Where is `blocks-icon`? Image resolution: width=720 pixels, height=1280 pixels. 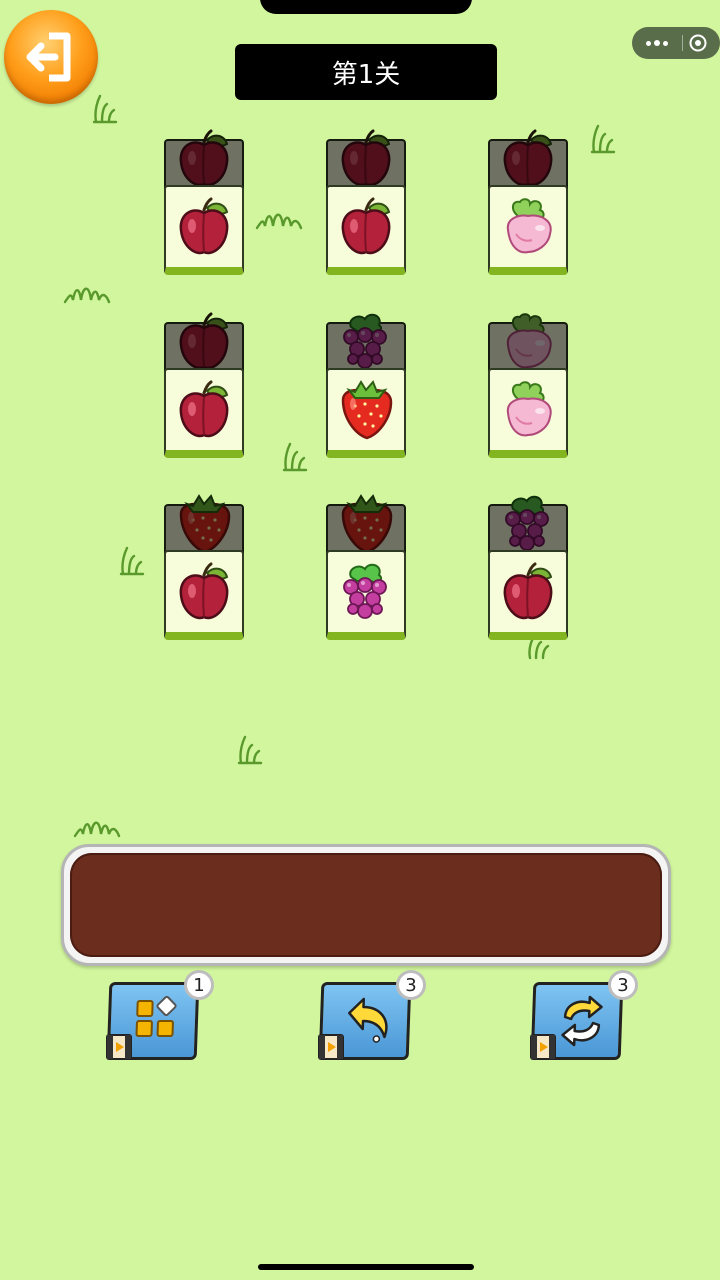 blocks-icon is located at coordinates (156, 1016).